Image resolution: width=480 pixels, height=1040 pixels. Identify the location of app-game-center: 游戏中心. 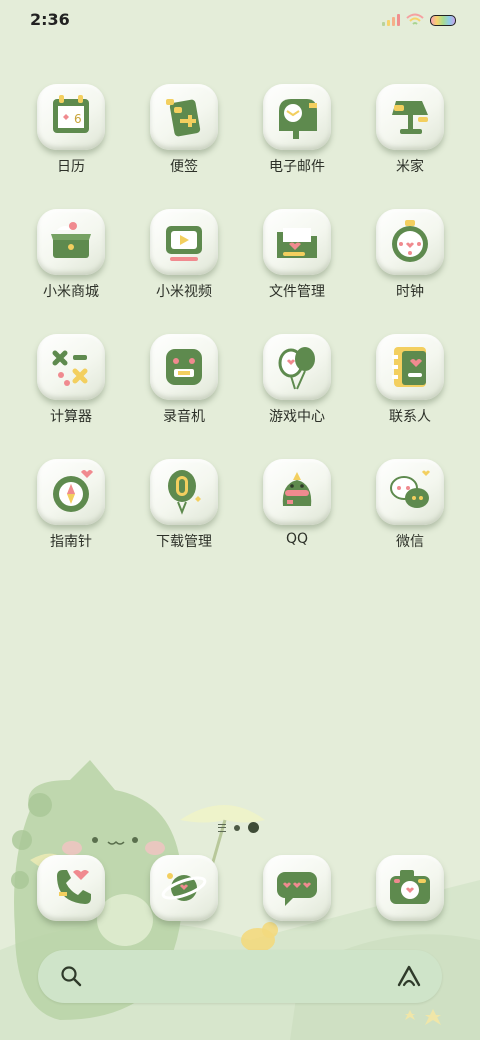
(297, 385).